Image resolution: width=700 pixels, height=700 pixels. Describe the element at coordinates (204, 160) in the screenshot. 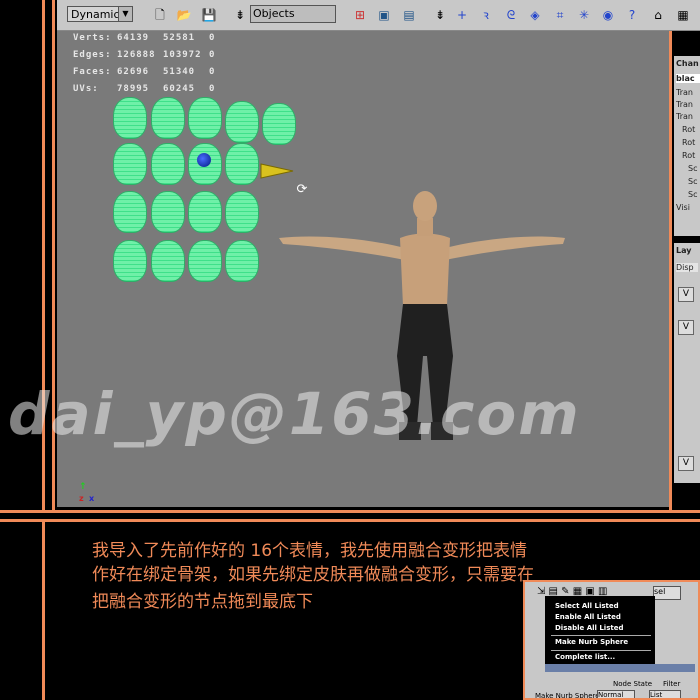

I see `pivot-sphere-icon` at that location.